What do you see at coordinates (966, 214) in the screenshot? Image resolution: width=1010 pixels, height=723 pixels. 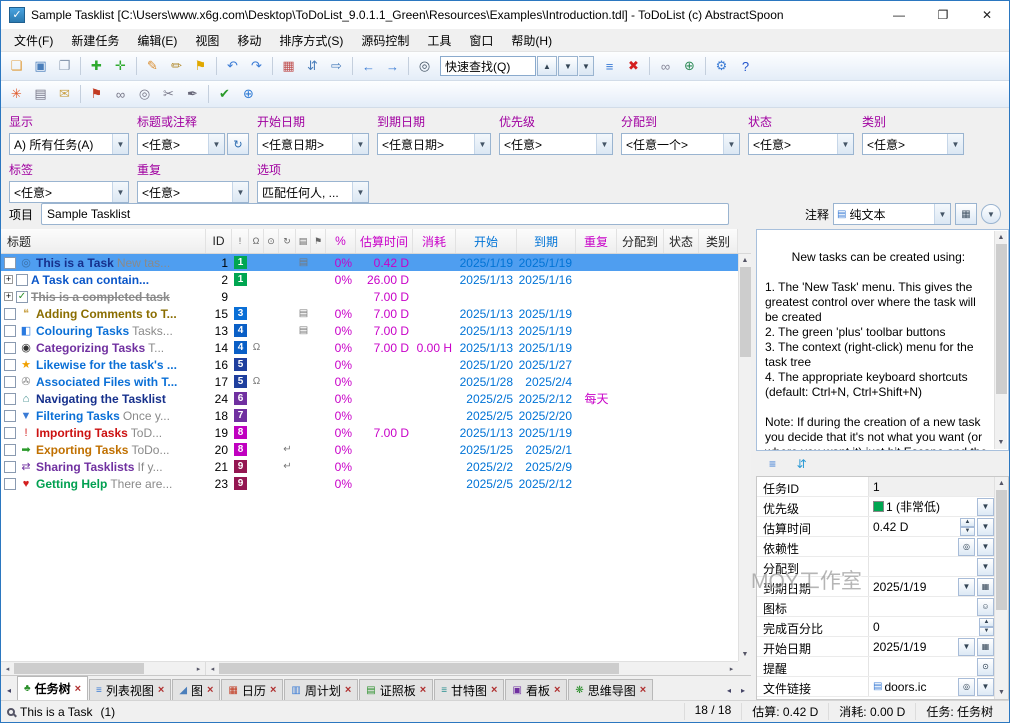 I see `comments-layout-button: ▦` at bounding box center [966, 214].